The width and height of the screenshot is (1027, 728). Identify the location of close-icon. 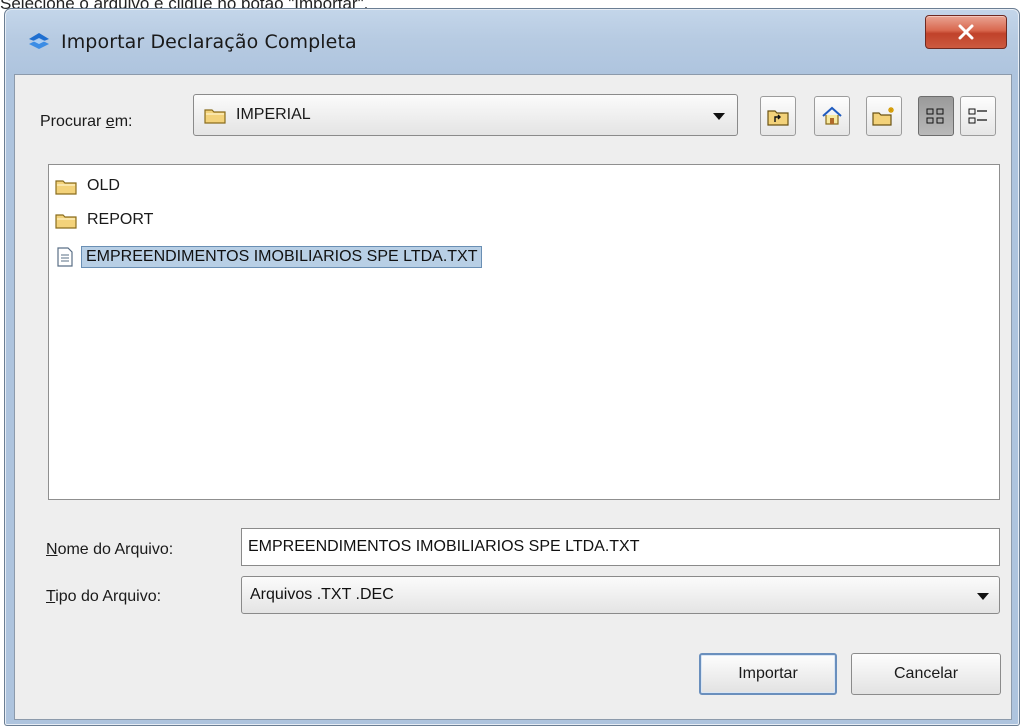
(966, 32).